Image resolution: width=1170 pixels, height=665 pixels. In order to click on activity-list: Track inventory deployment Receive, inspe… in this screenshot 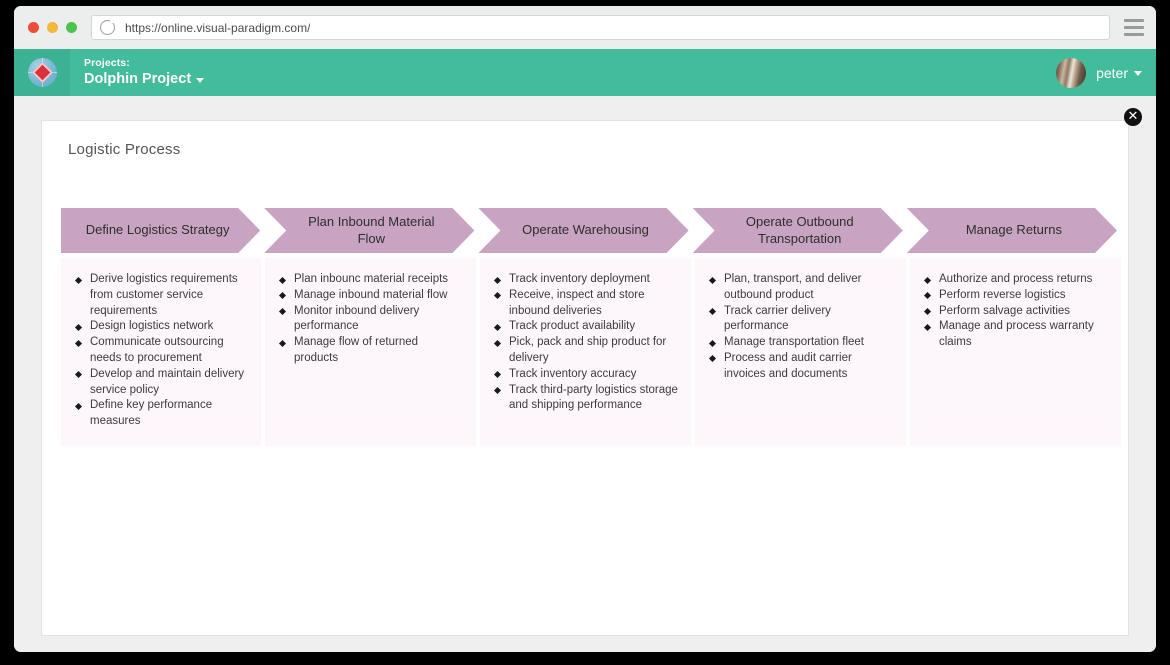, I will do `click(586, 343)`.